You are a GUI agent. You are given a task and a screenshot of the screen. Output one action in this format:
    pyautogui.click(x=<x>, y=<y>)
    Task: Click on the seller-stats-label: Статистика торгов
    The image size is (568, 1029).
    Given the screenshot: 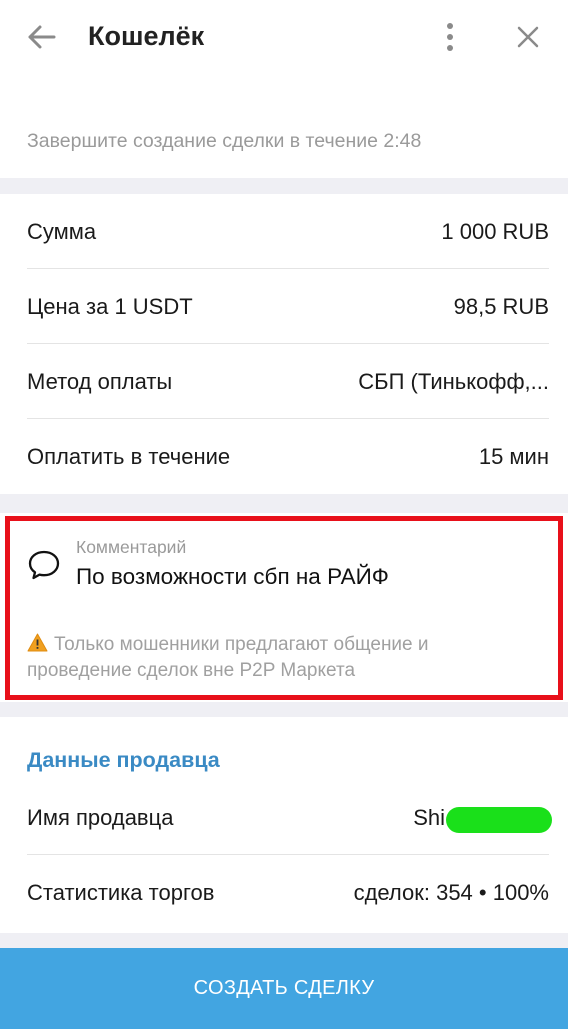 What is the action you would take?
    pyautogui.click(x=121, y=892)
    